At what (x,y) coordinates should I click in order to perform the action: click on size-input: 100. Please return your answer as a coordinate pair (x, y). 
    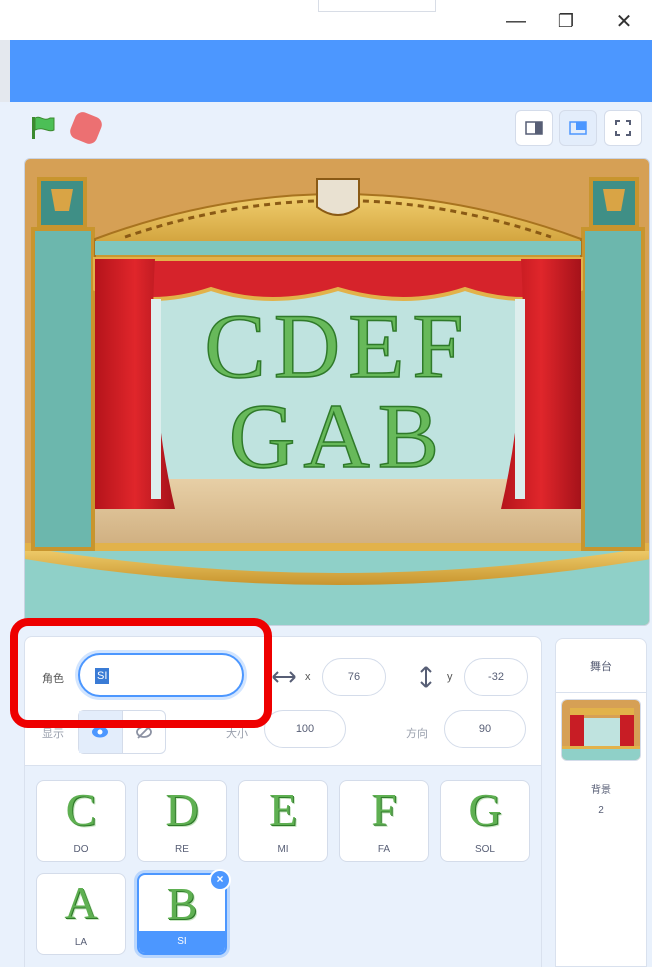
    Looking at the image, I should click on (305, 729).